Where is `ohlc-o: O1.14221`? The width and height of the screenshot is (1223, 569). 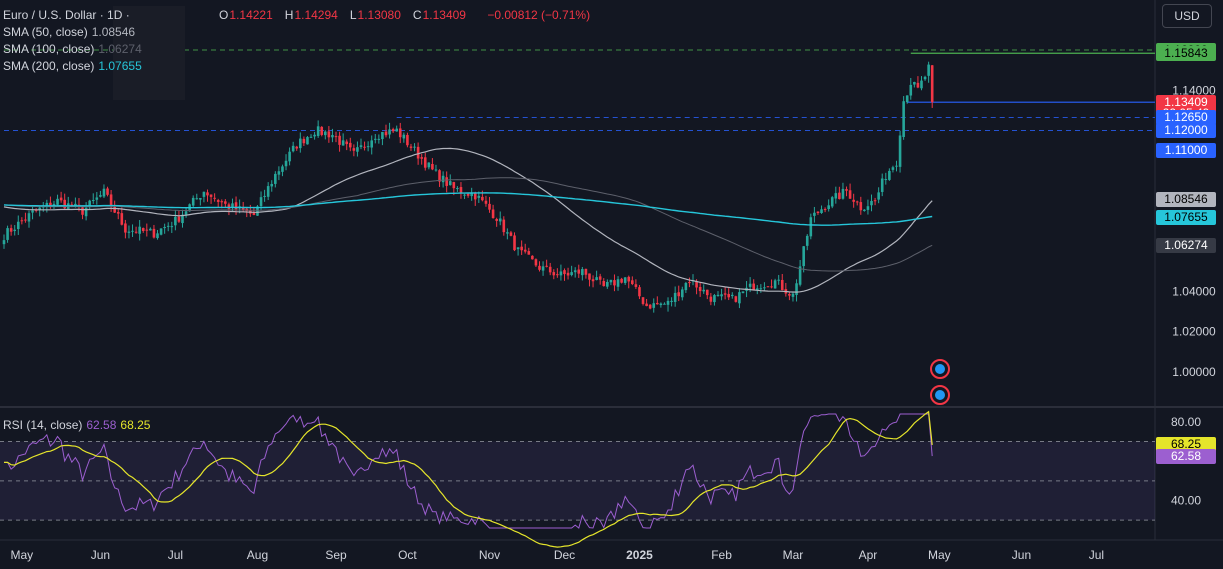
ohlc-o: O1.14221 is located at coordinates (246, 15).